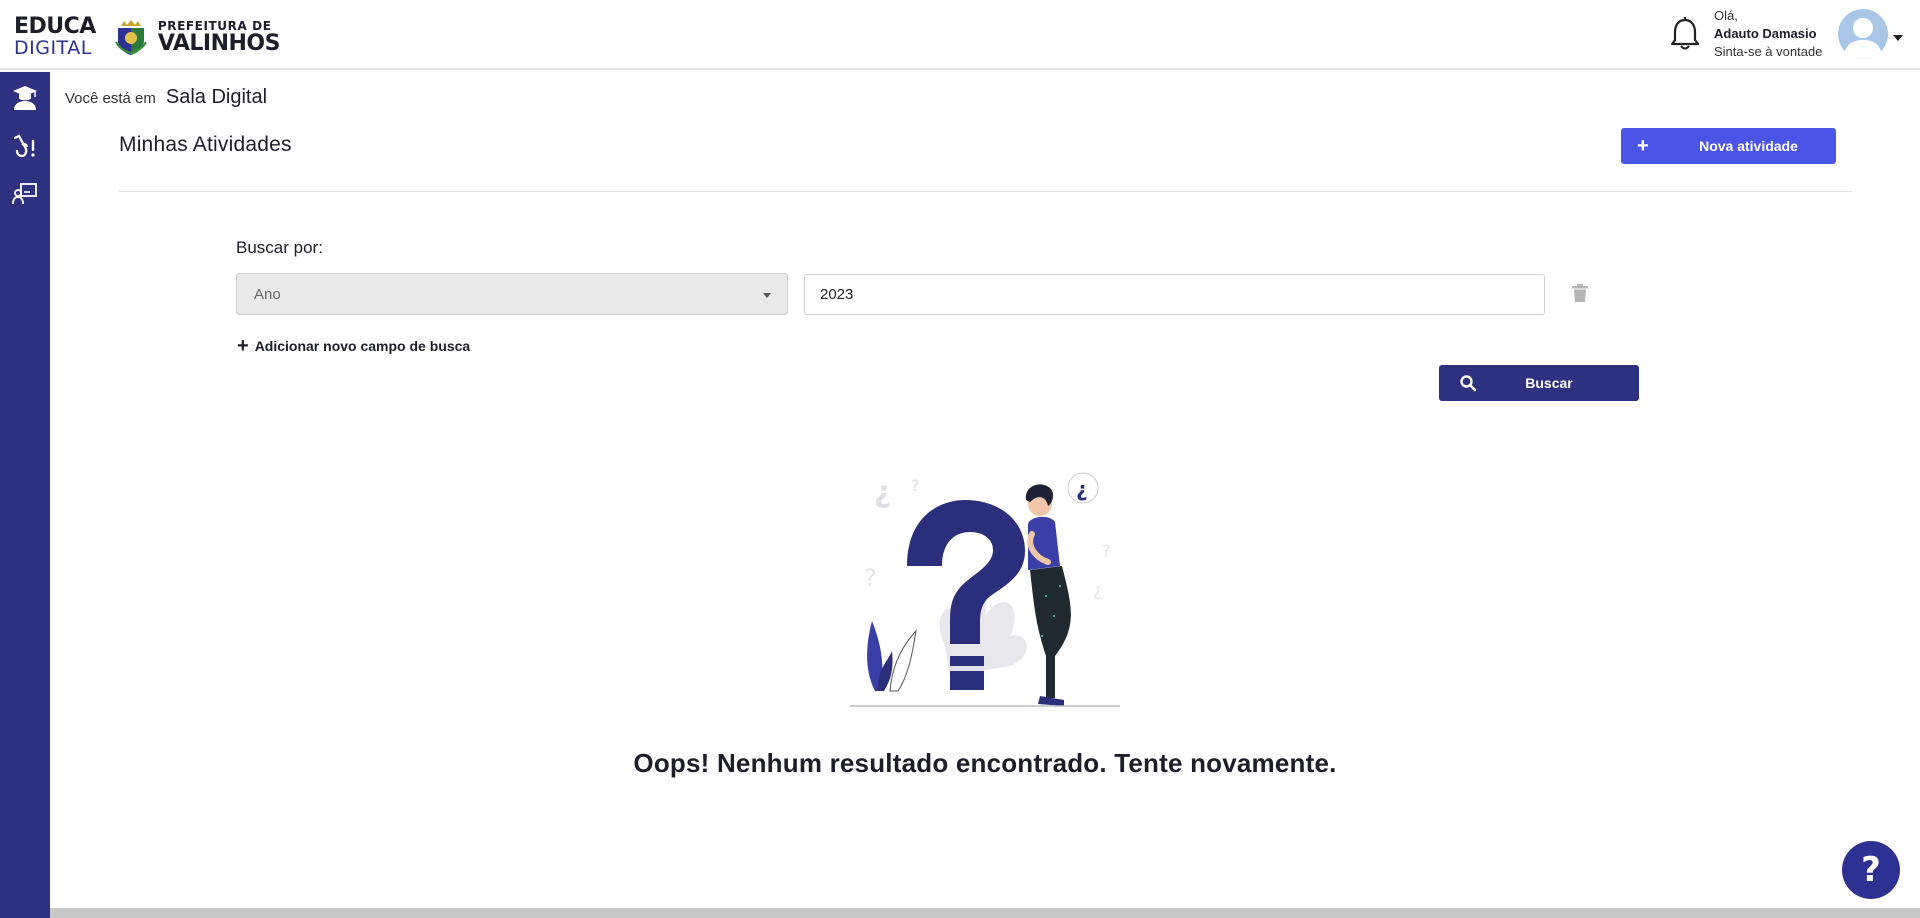 The image size is (1920, 918). Describe the element at coordinates (243, 346) in the screenshot. I see `plus-icon: +` at that location.